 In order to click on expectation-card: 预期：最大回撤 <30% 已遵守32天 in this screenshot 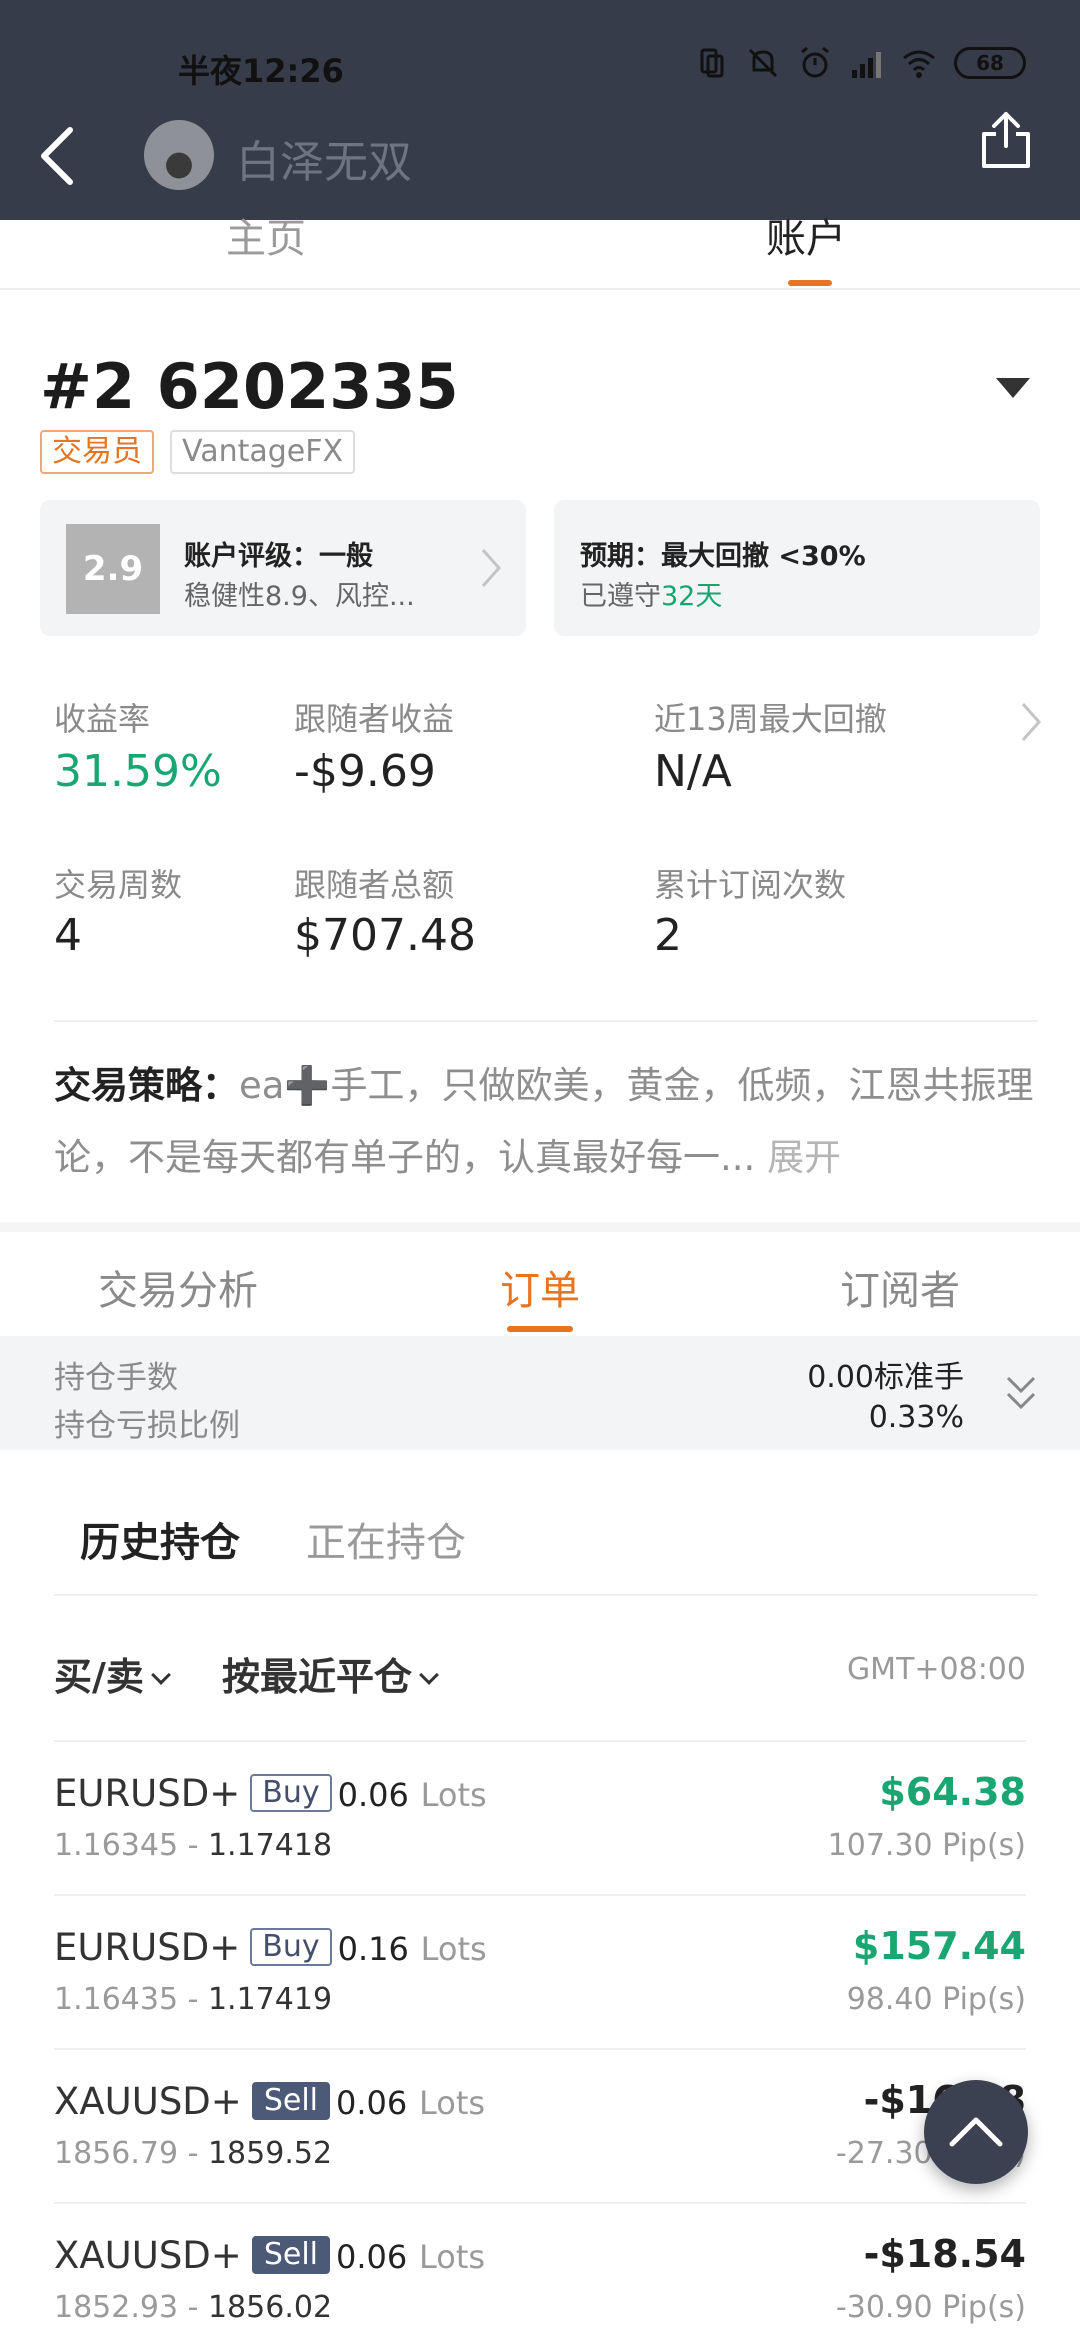, I will do `click(797, 568)`.